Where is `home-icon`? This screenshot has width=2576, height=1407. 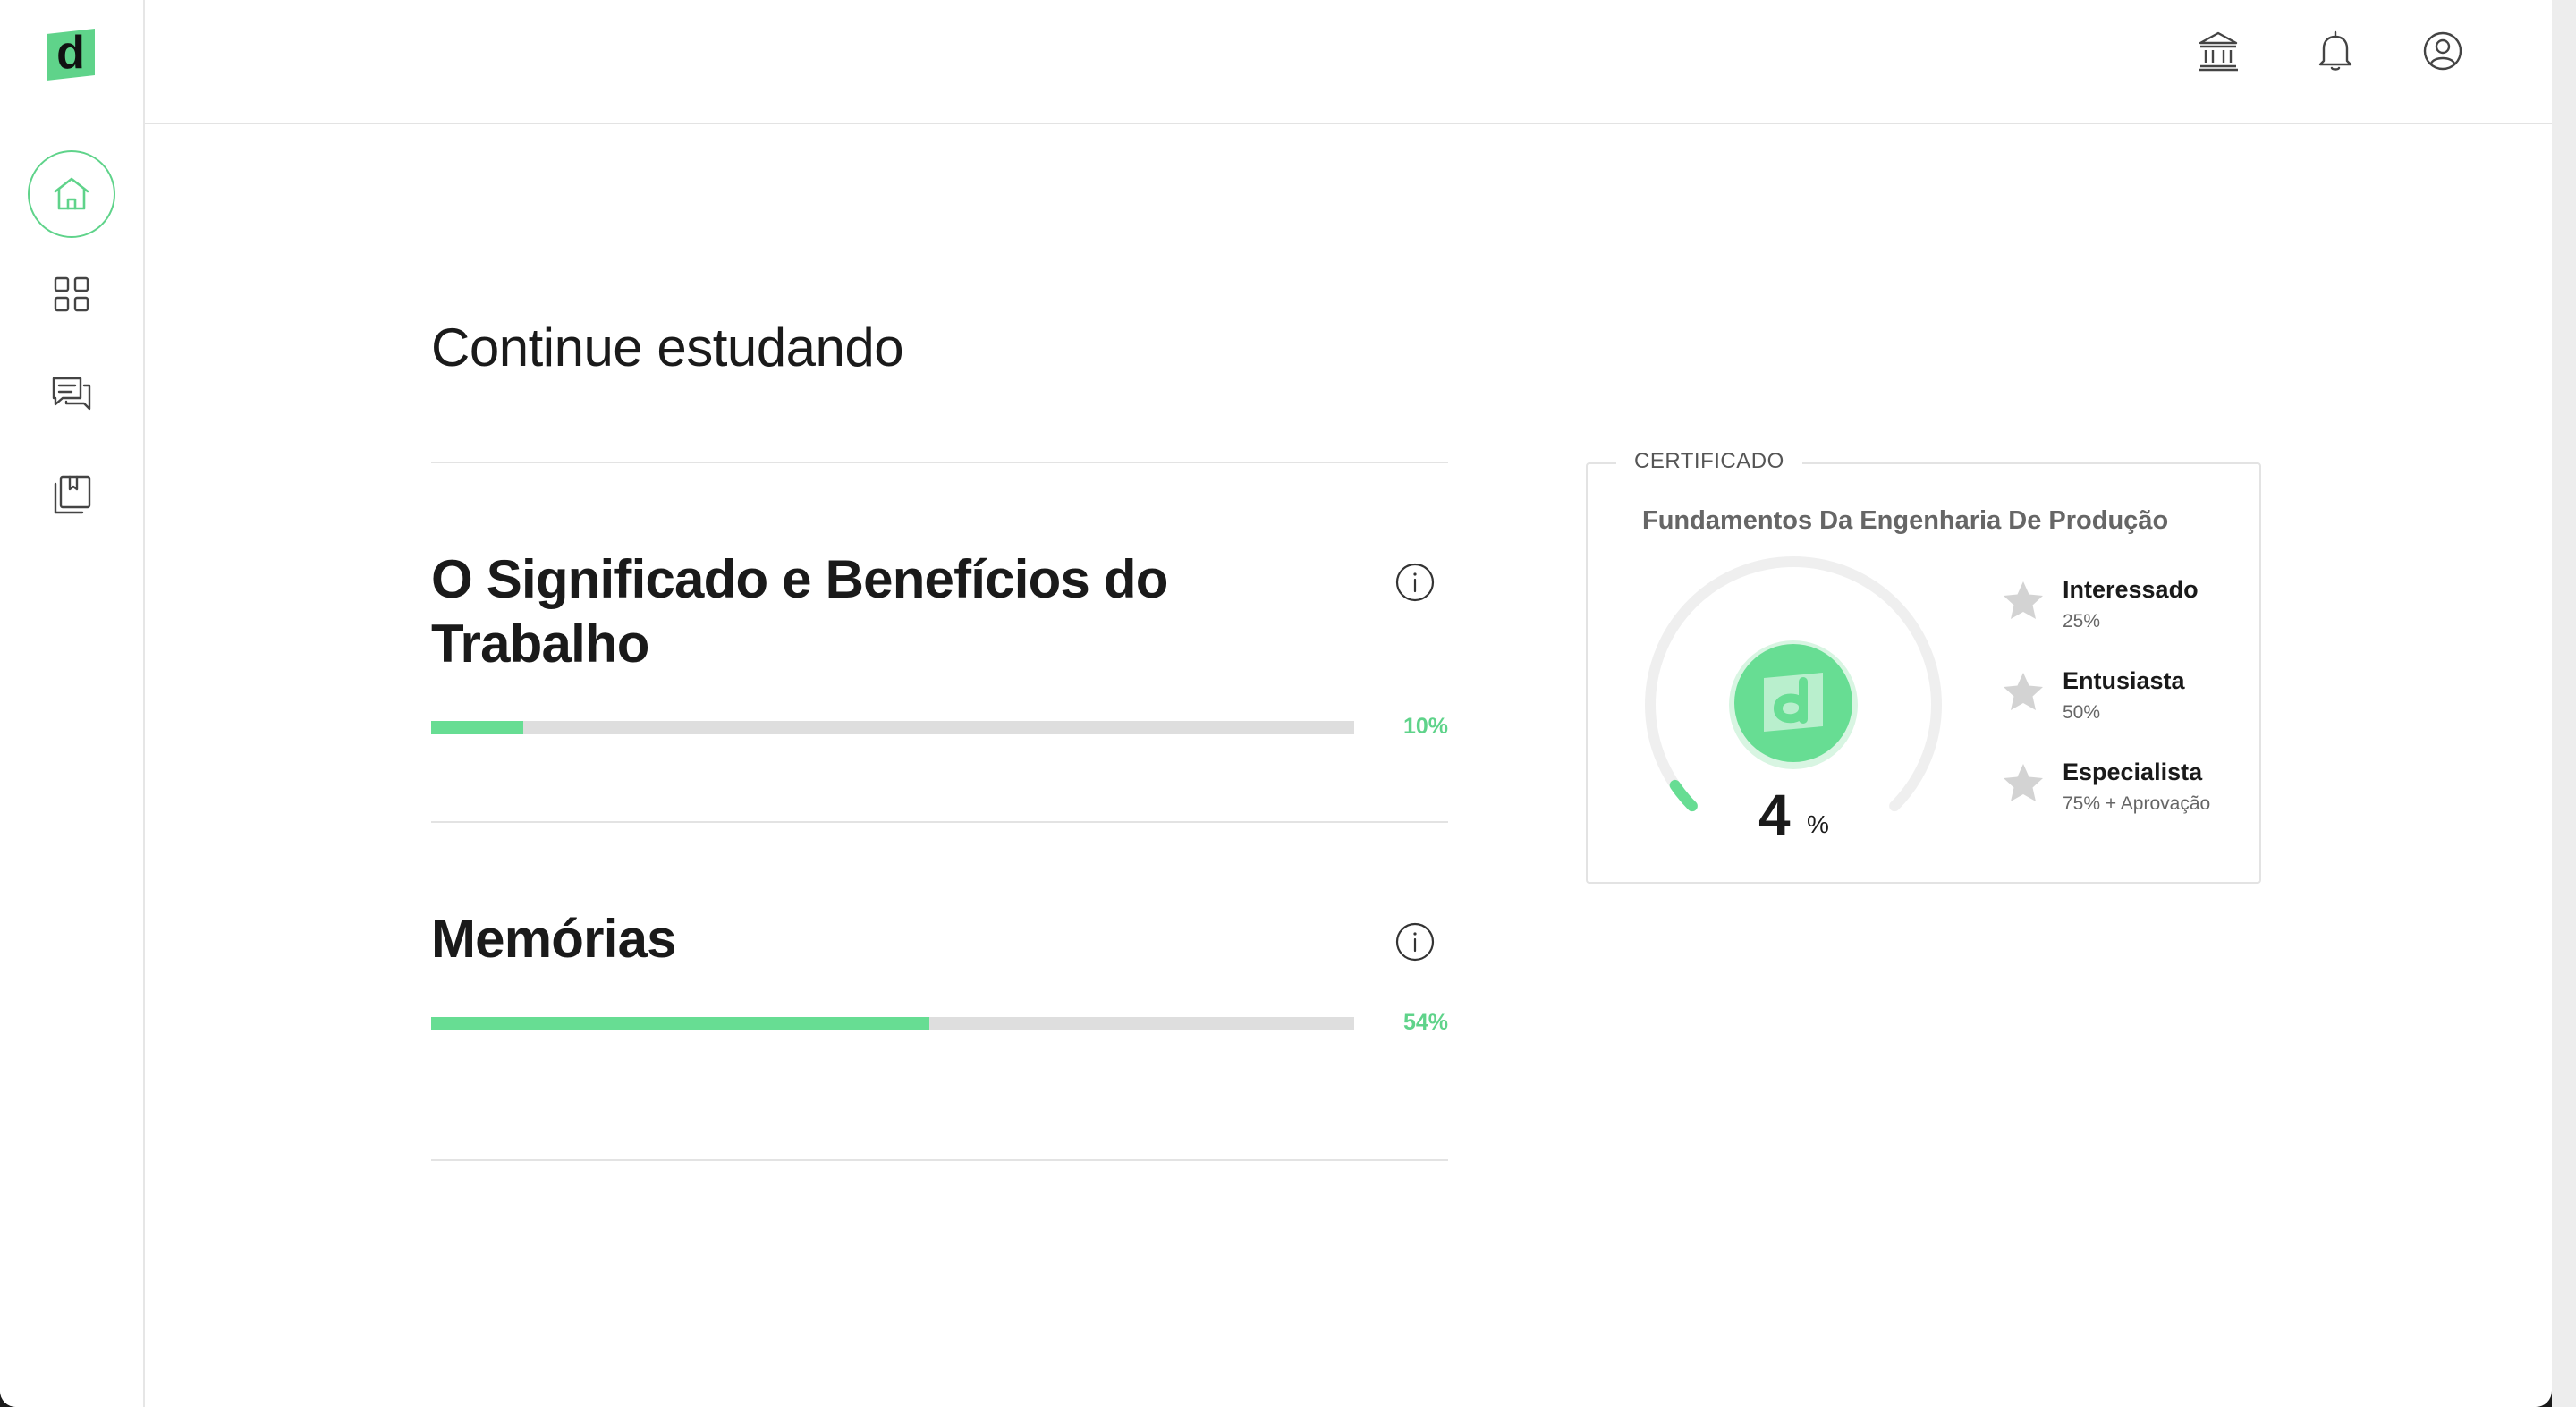 home-icon is located at coordinates (71, 193).